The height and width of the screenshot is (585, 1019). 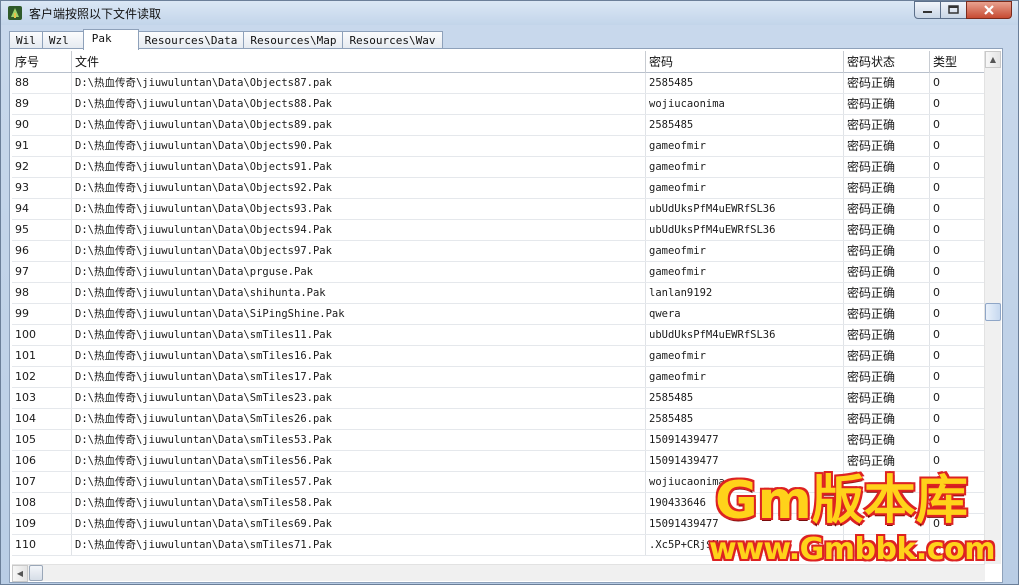 What do you see at coordinates (359, 524) in the screenshot?
I see `cell-file: D:\热血传奇\jiuwuluntan\Data\smTiles69.Pak` at bounding box center [359, 524].